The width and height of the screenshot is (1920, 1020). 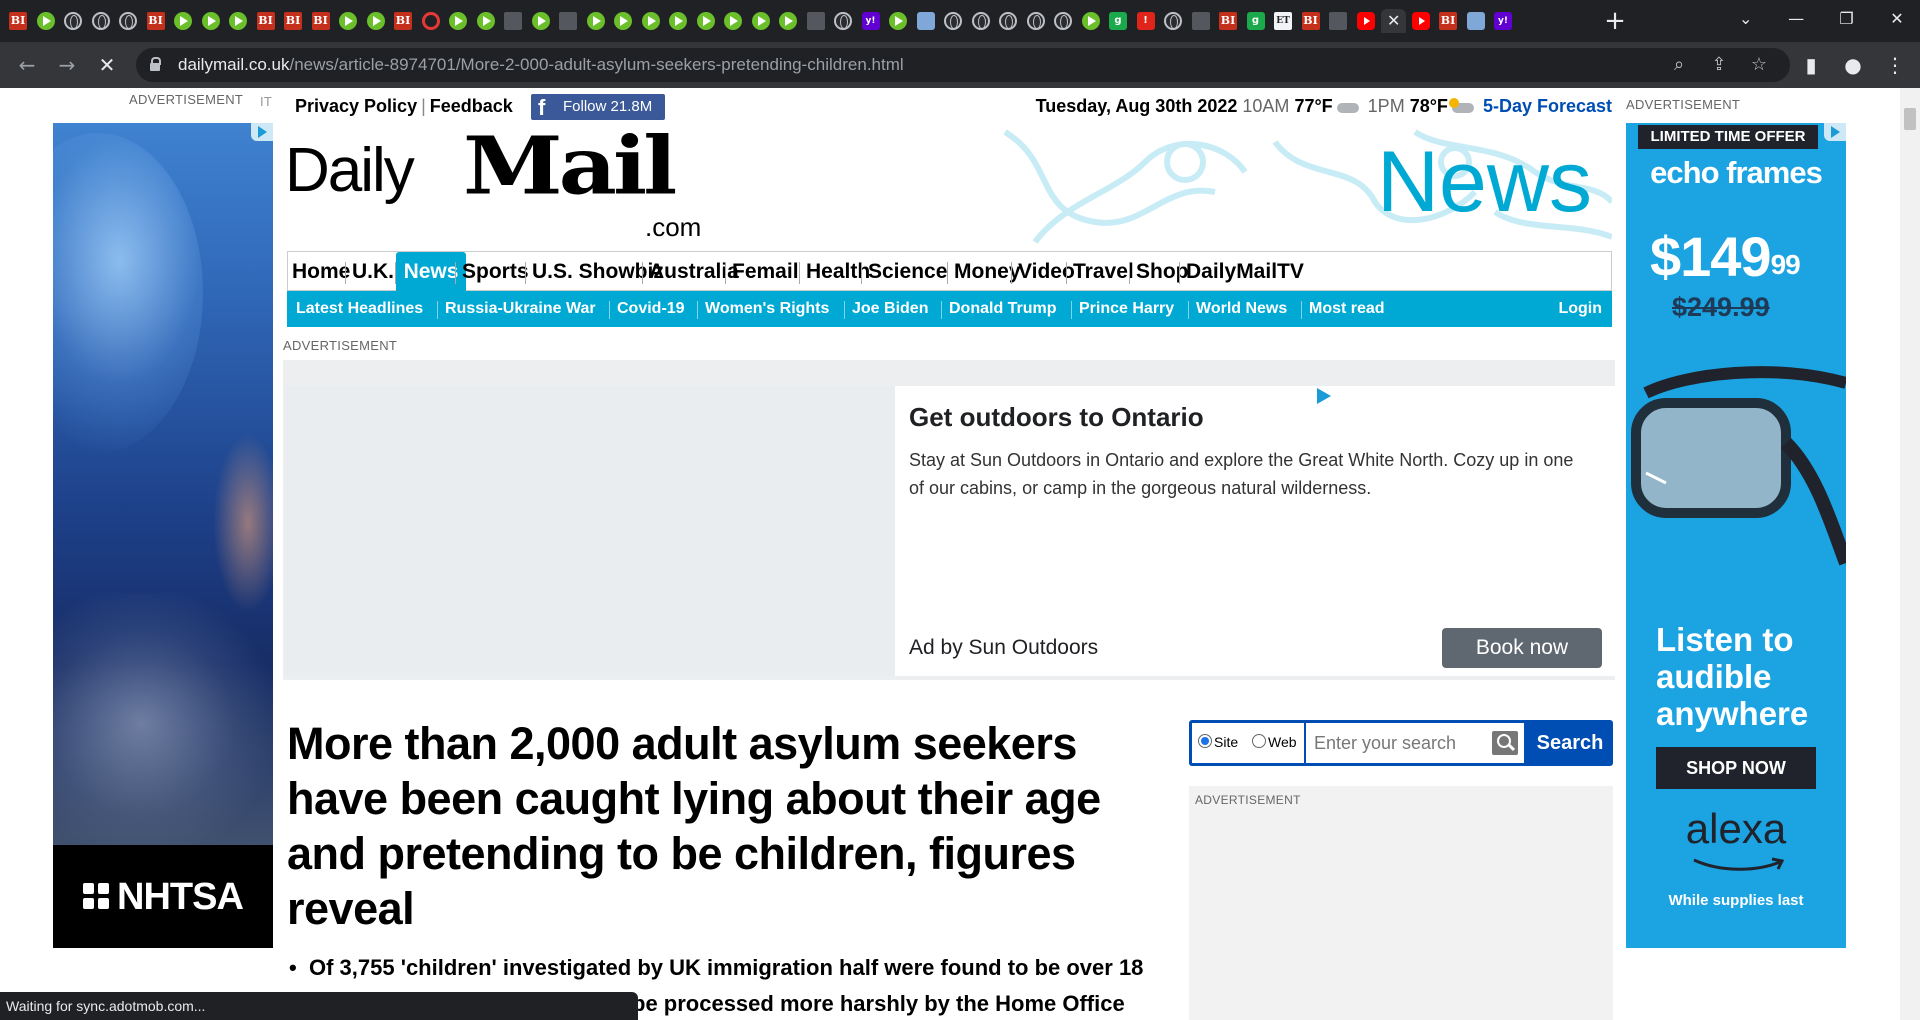 What do you see at coordinates (1505, 743) in the screenshot?
I see `search-icon-button` at bounding box center [1505, 743].